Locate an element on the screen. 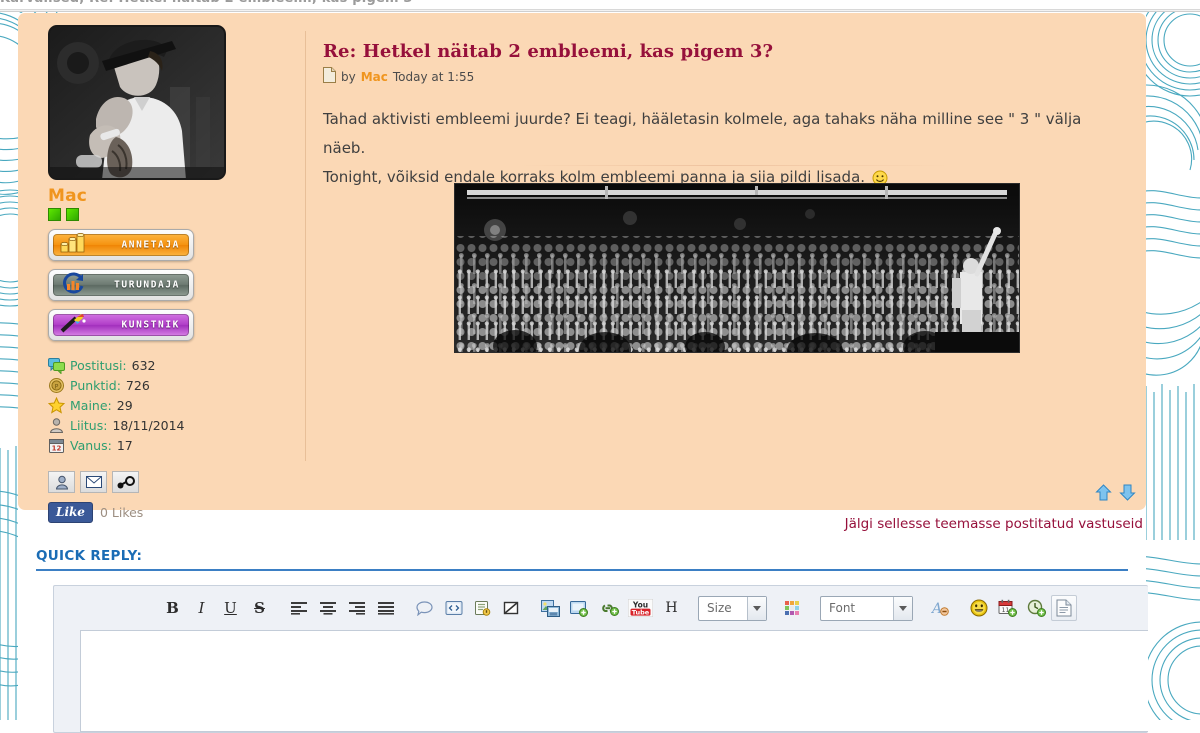 This screenshot has height=733, width=1200. rank-badge-turundaja: TURUNDAJA is located at coordinates (121, 285).